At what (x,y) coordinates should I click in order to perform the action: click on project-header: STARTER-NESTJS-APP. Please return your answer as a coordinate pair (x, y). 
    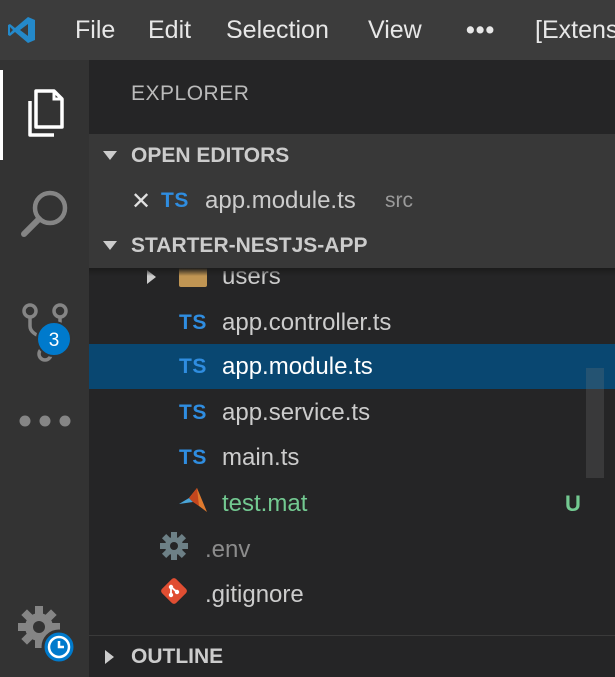
    Looking at the image, I should click on (352, 246).